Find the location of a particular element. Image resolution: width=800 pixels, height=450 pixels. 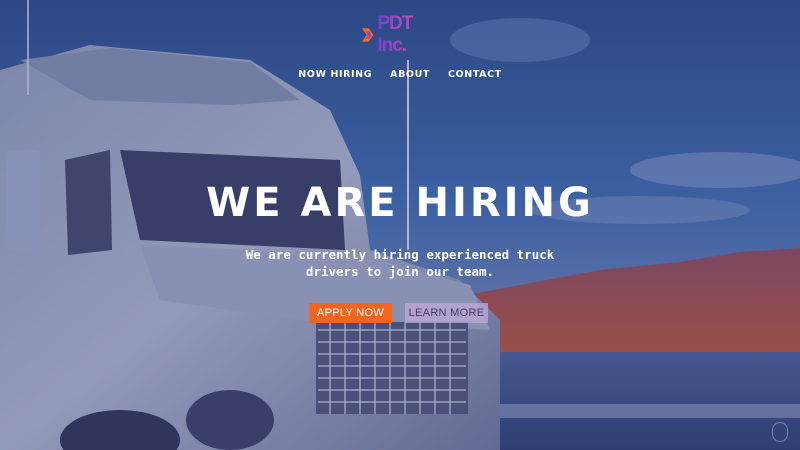

hero-headline: WE ARE HIRING is located at coordinates (400, 203).